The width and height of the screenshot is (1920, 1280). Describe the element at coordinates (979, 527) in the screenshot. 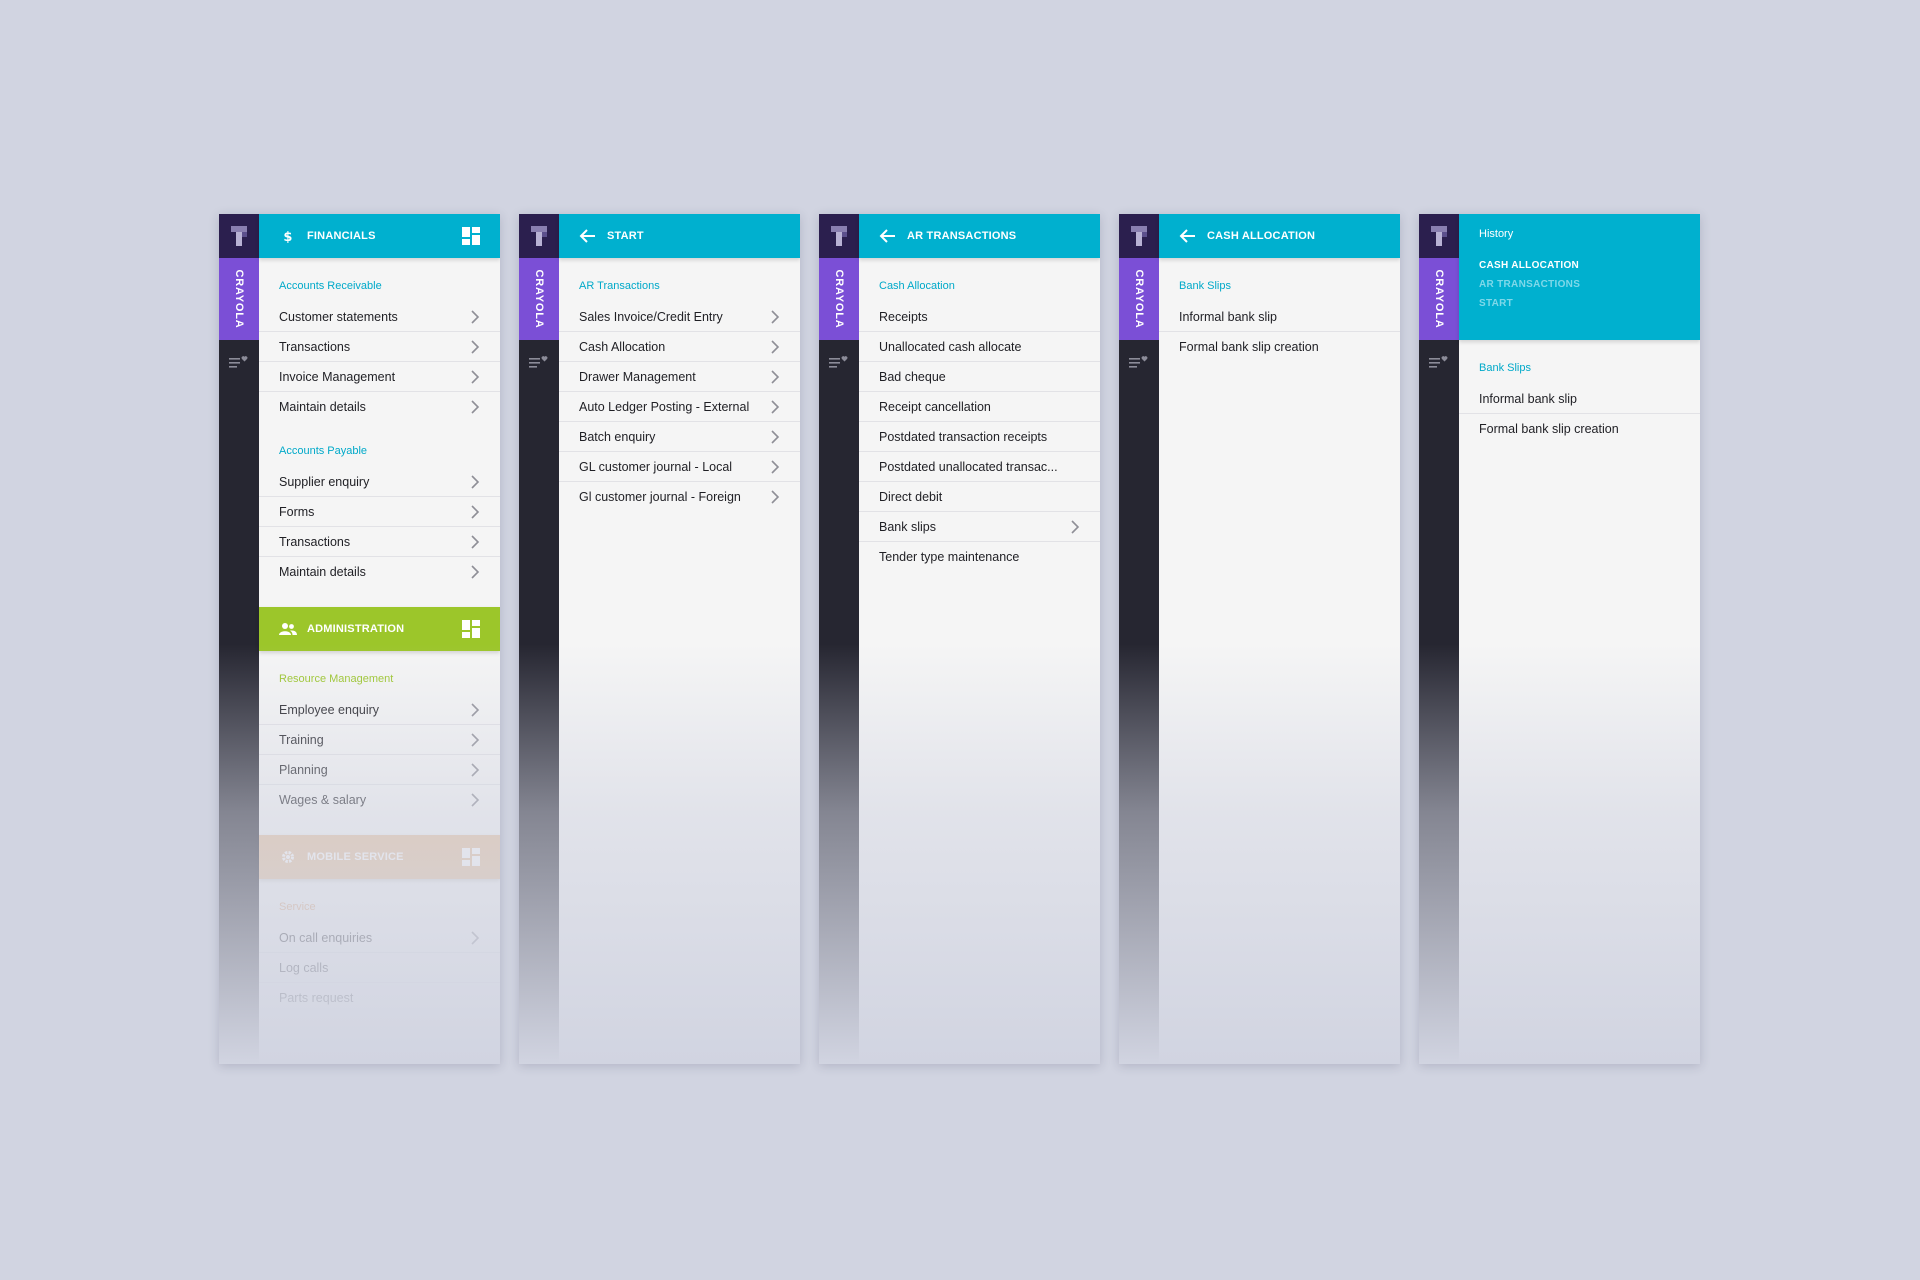

I see `list-item: Bank slips` at that location.